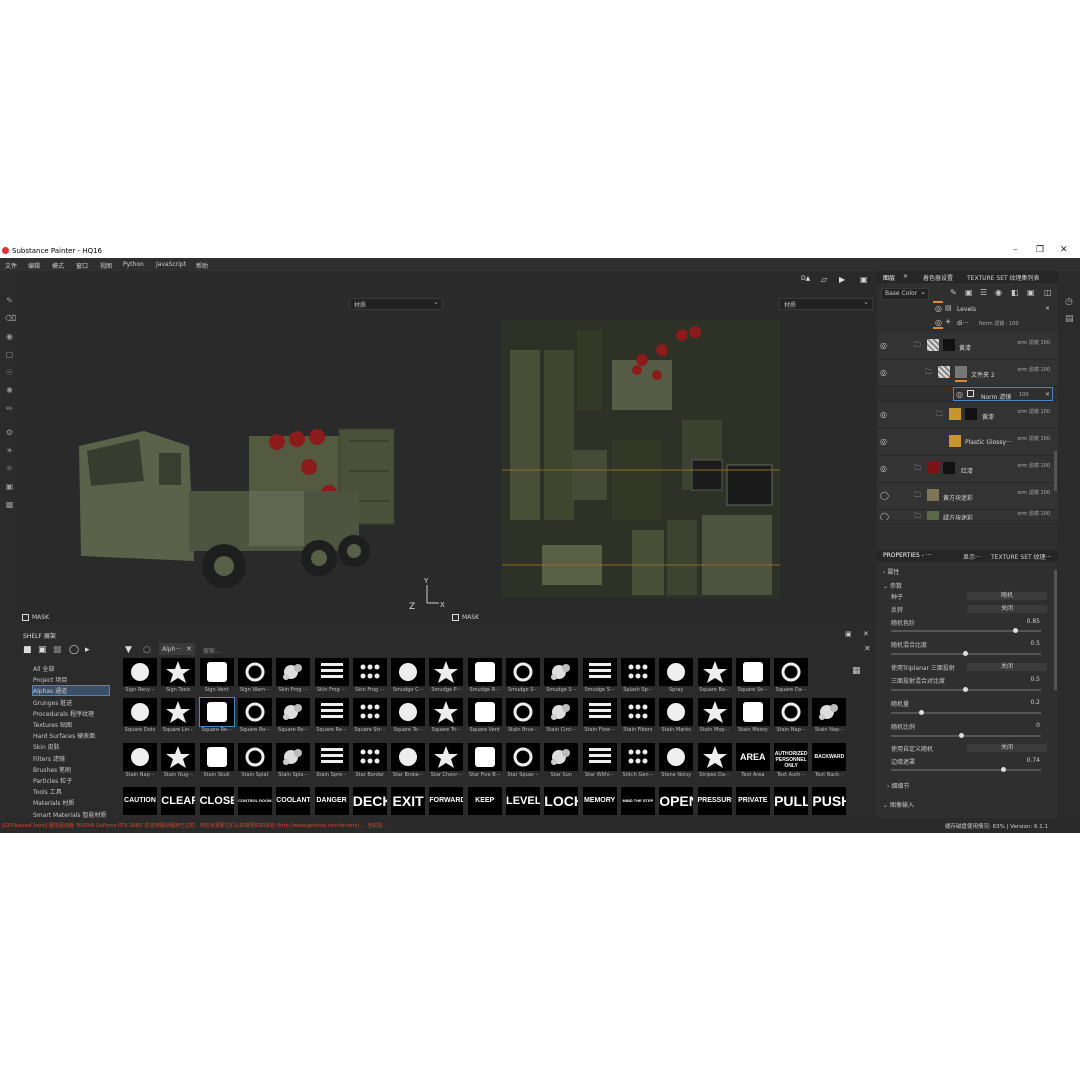  What do you see at coordinates (864, 279) in the screenshot?
I see `screenshot-camera-icon: ▣` at bounding box center [864, 279].